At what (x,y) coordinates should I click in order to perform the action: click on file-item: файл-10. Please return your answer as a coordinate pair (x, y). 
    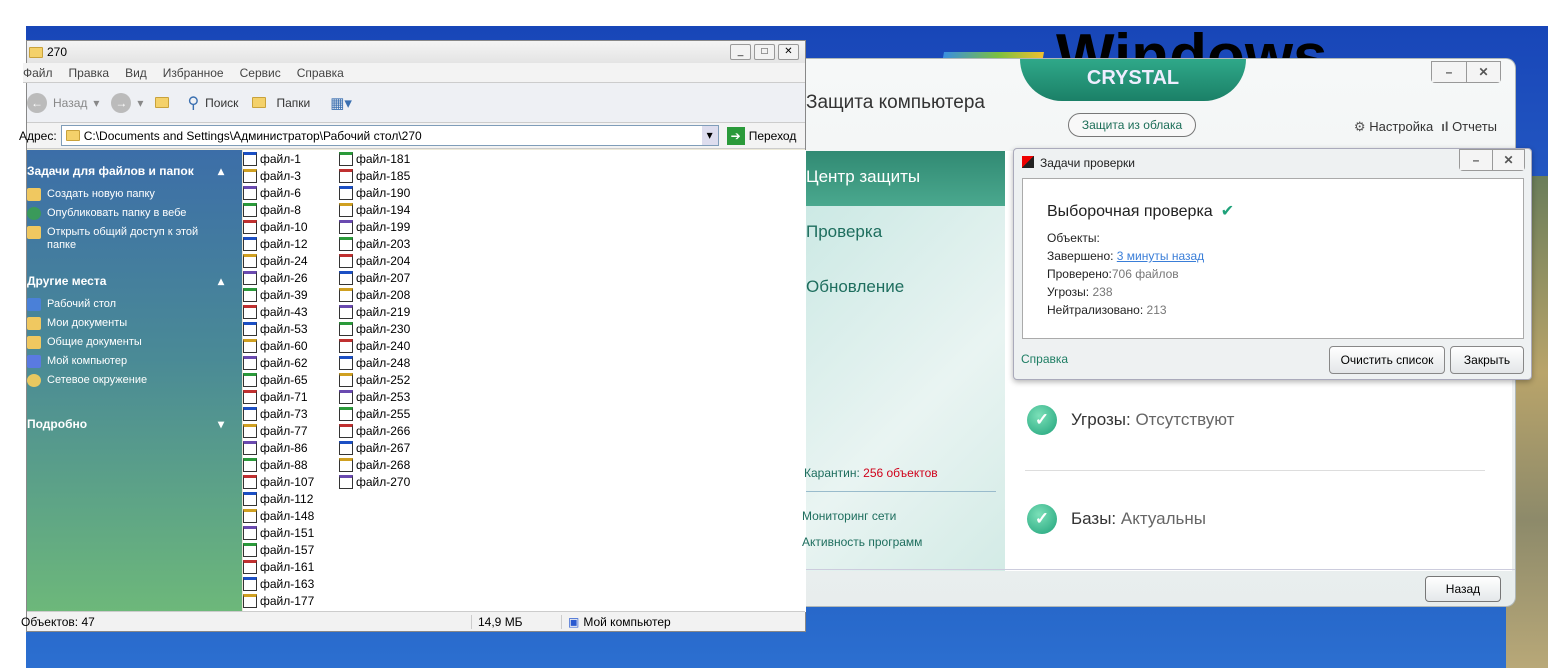
    Looking at the image, I should click on (275, 226).